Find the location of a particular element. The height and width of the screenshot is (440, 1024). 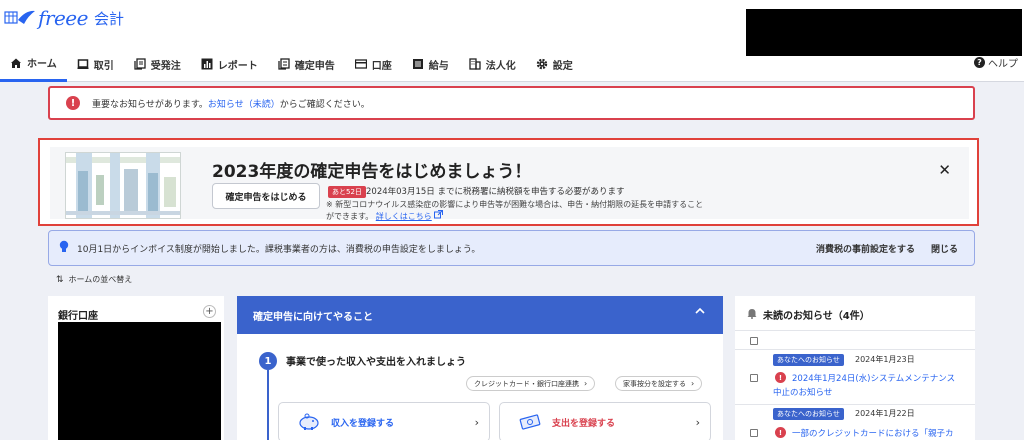

bank-card-title: 銀行口座 is located at coordinates (78, 316).